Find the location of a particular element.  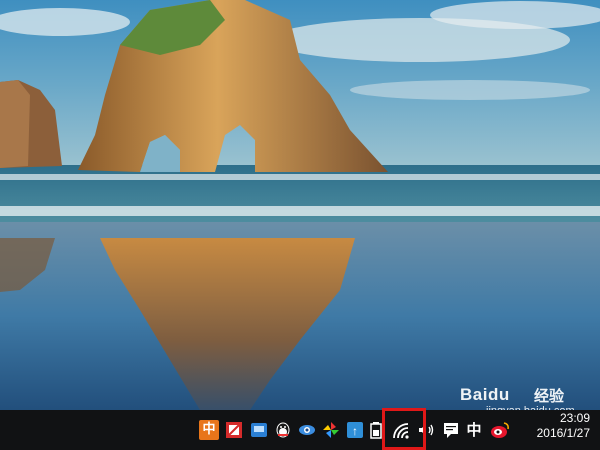

weibo-icon is located at coordinates (500, 430).